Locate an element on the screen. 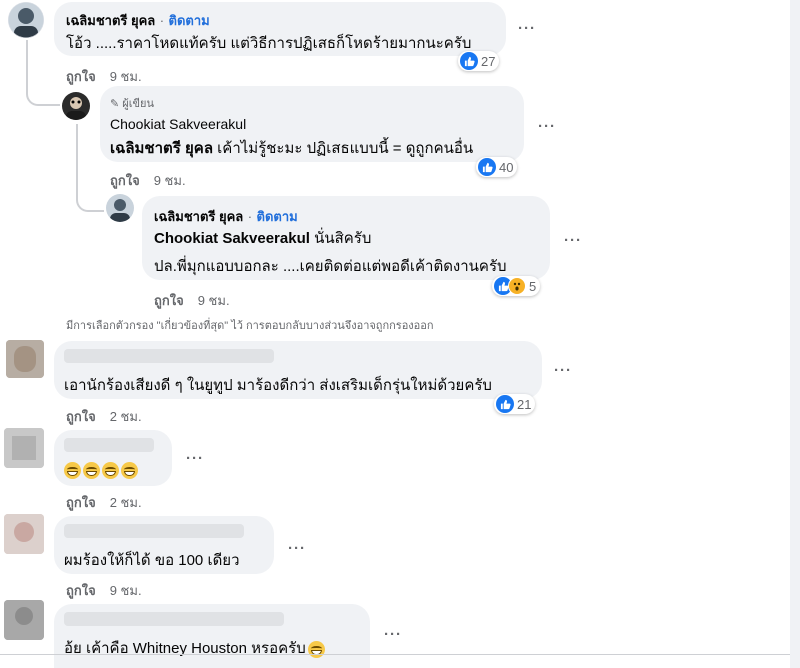  reaction-count-badge: 40 is located at coordinates (497, 167).